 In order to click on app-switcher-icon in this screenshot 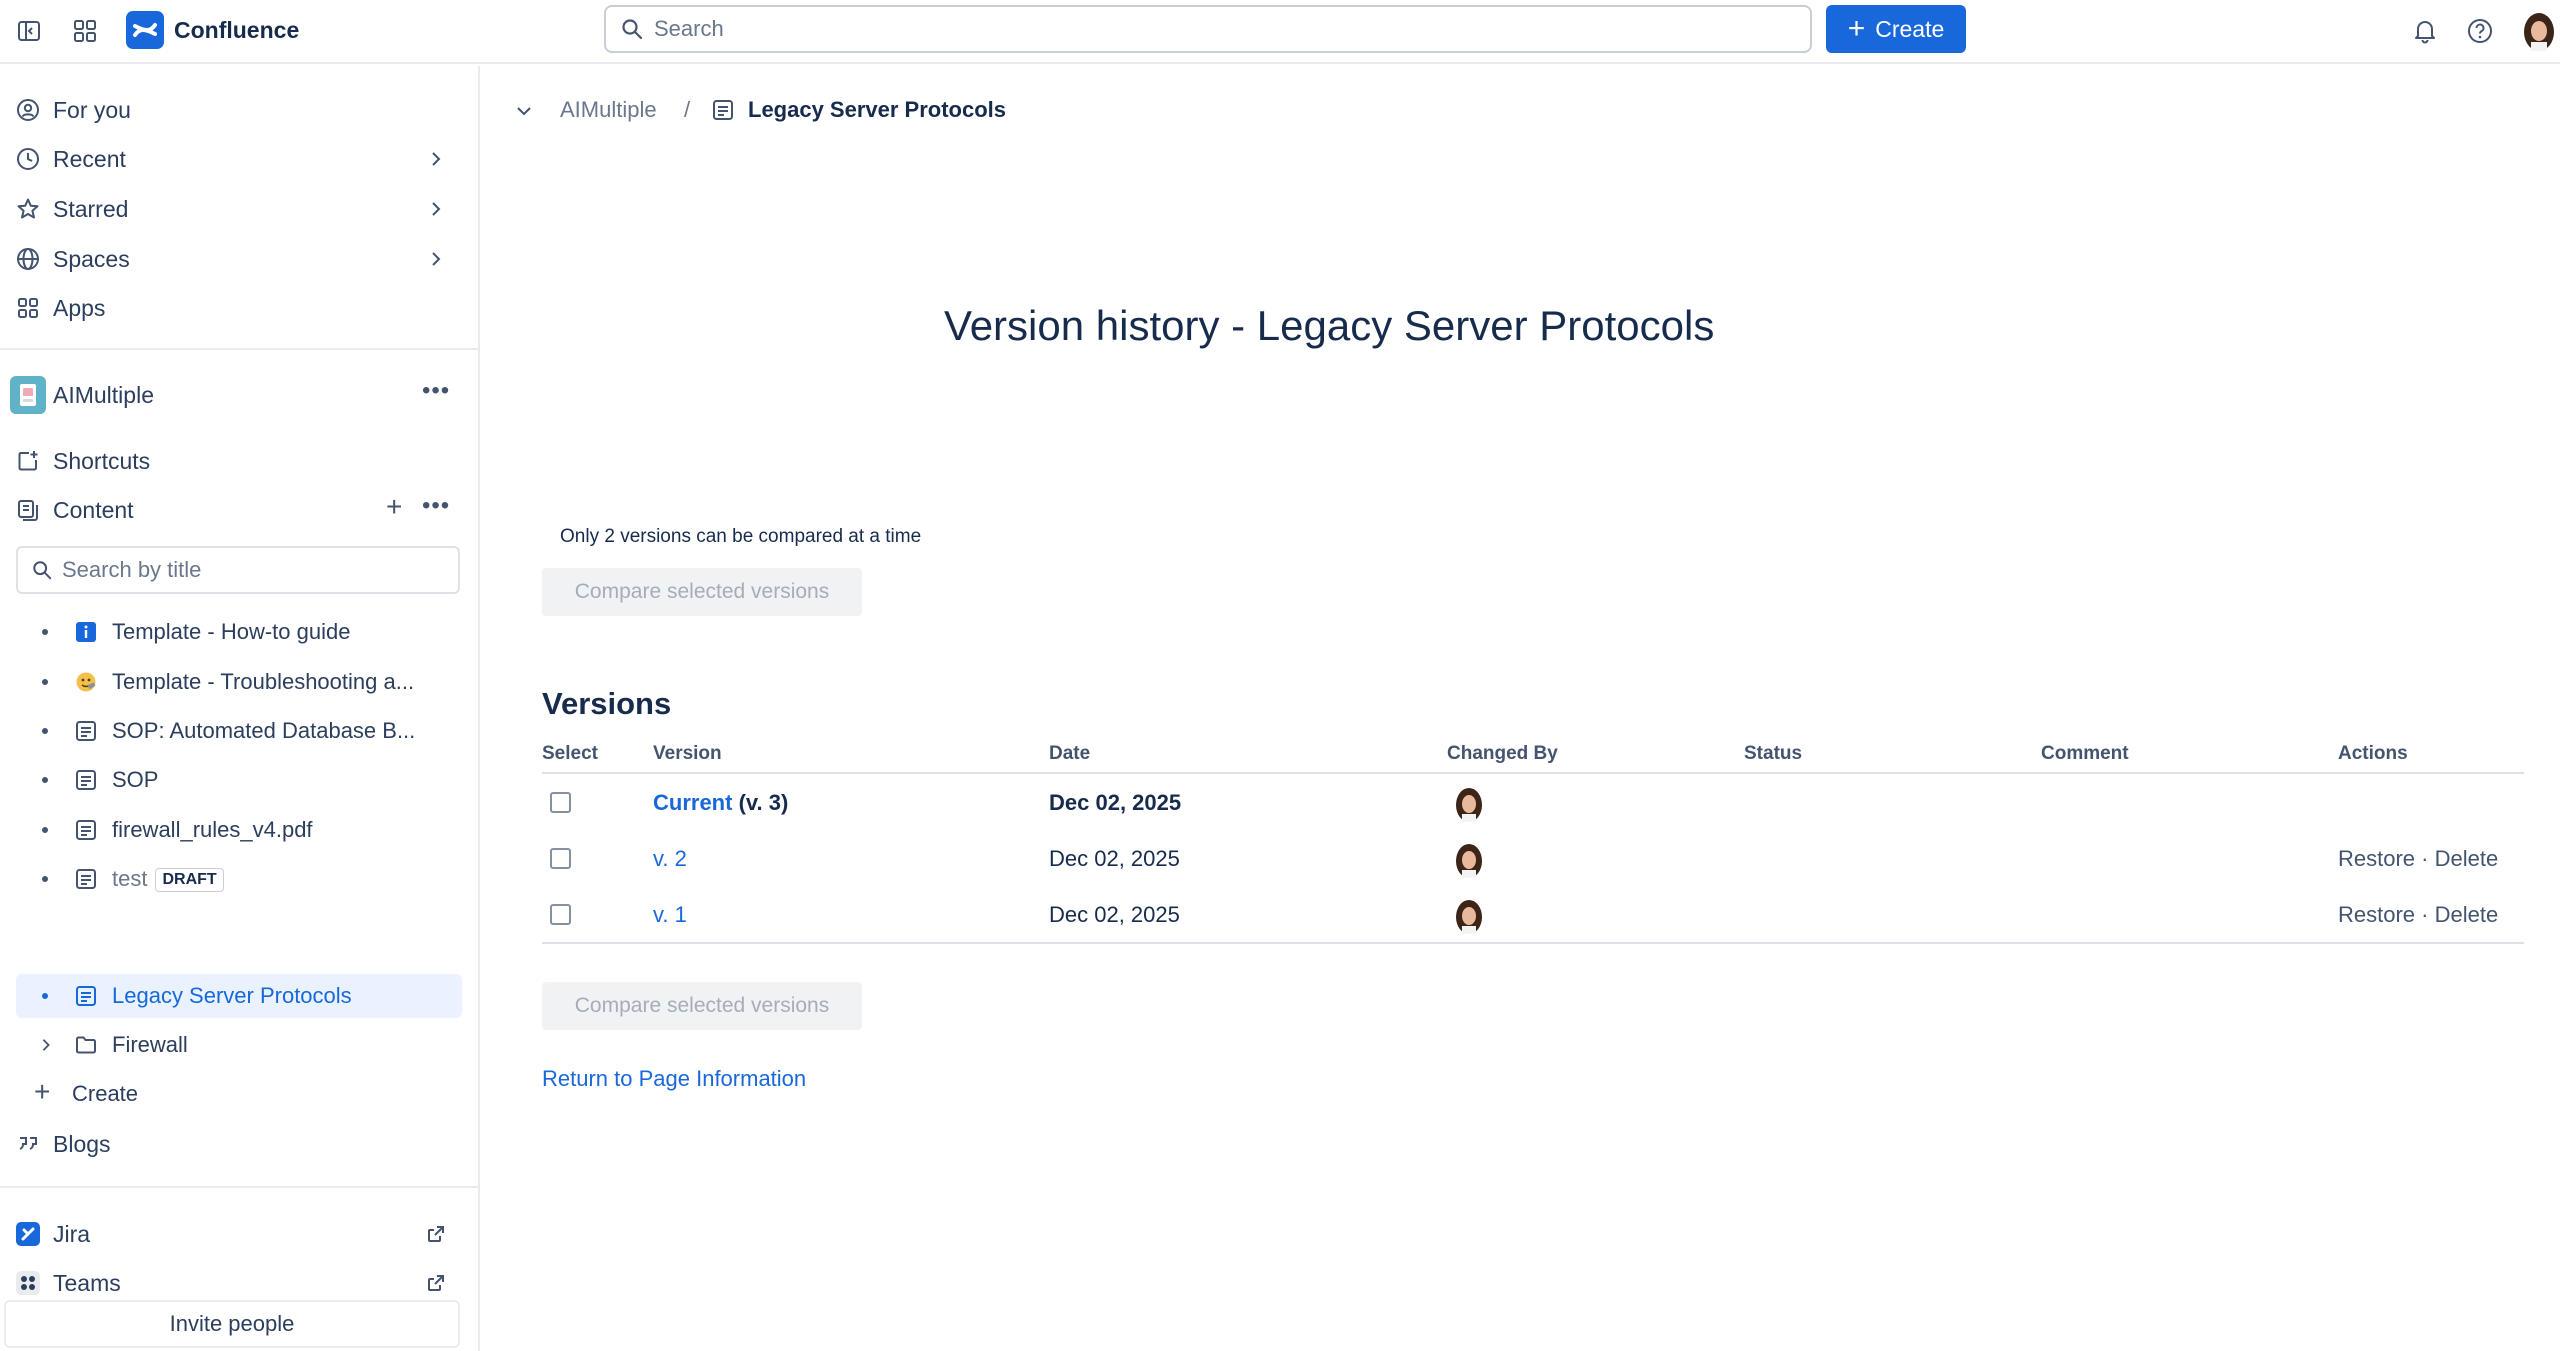, I will do `click(85, 31)`.